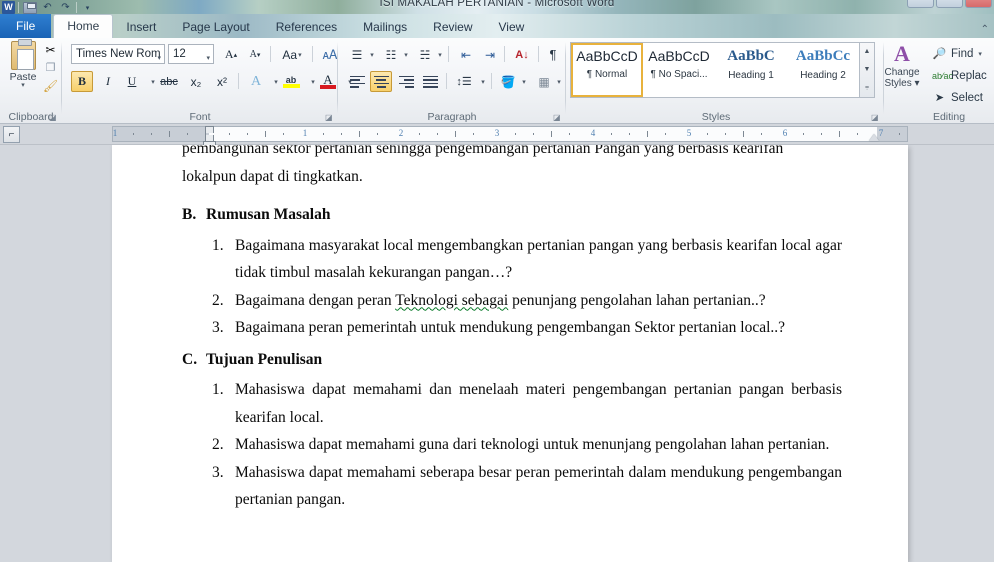  Describe the element at coordinates (50, 50) in the screenshot. I see `cut-button: ✂` at that location.